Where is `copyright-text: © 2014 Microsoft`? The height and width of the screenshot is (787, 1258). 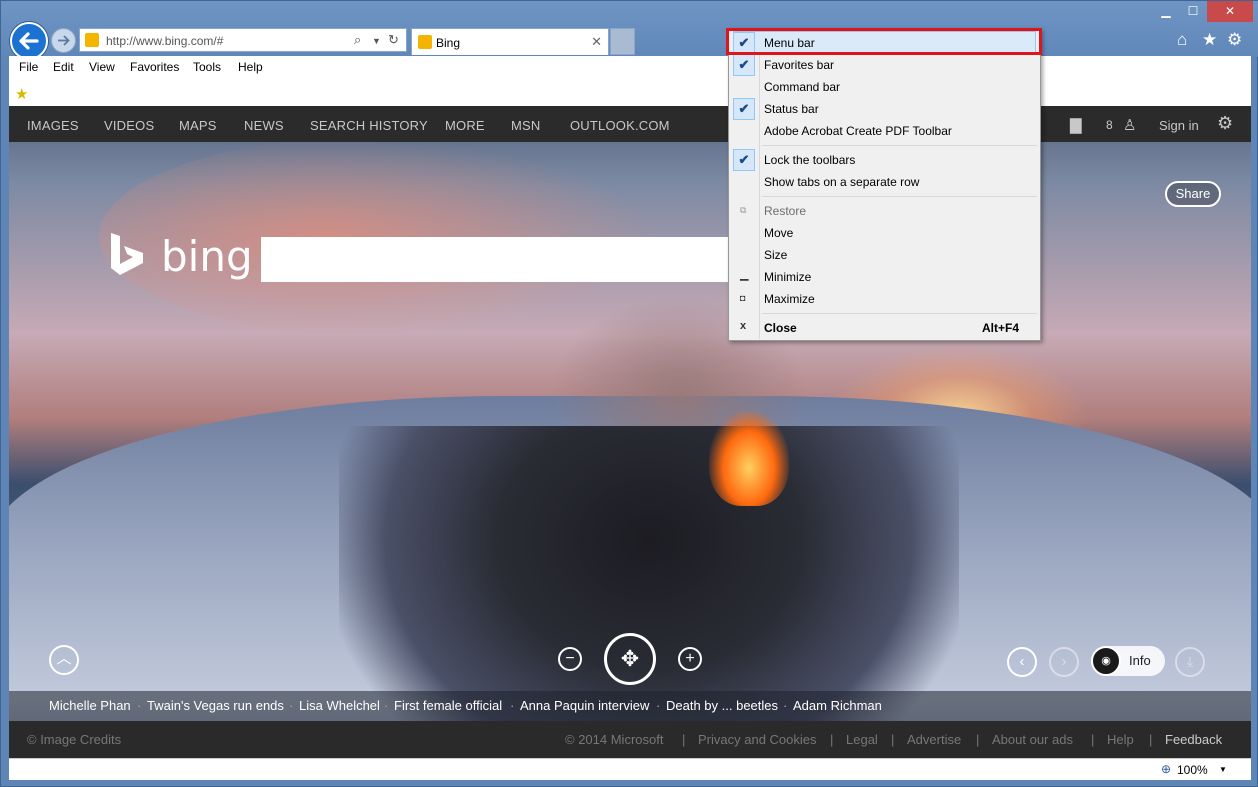
copyright-text: © 2014 Microsoft is located at coordinates (614, 739).